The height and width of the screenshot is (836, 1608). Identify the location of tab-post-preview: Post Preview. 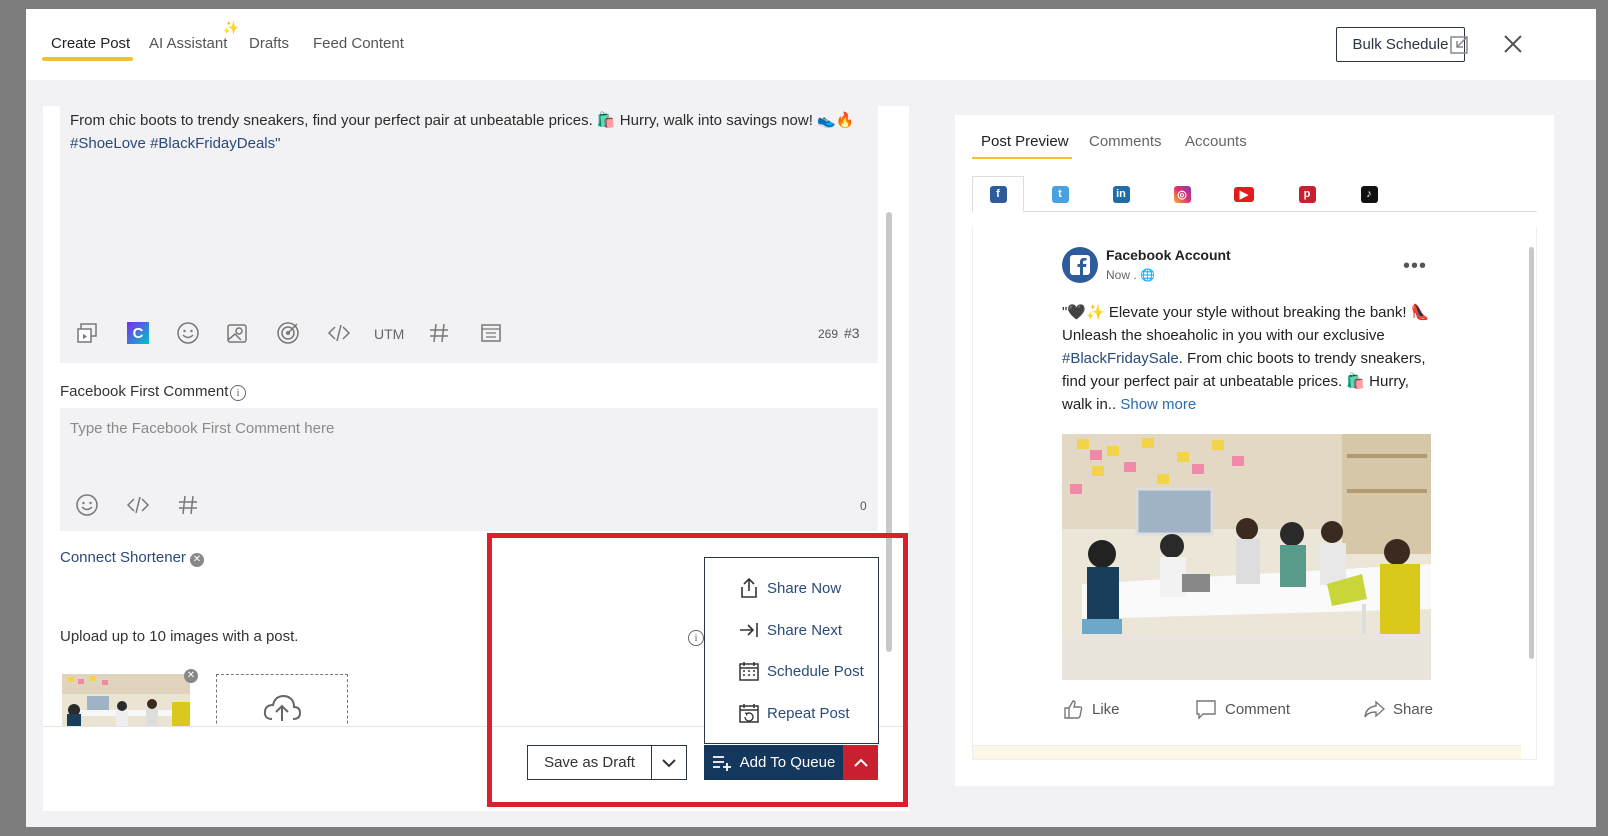
(1025, 141).